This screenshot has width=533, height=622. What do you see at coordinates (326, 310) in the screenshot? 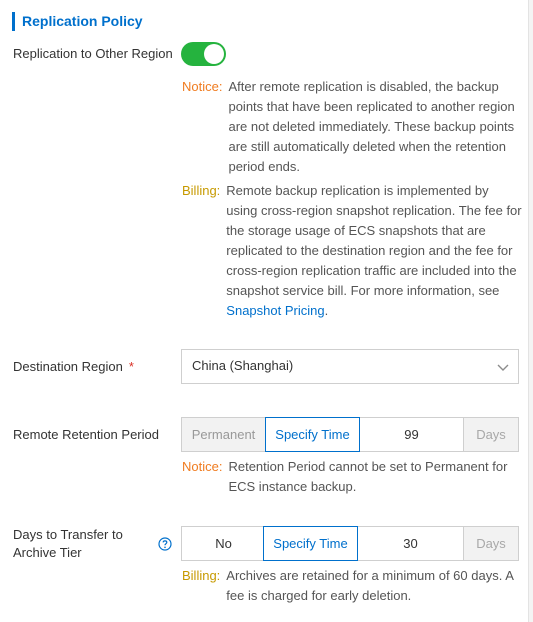
I see `billing-end: .` at bounding box center [326, 310].